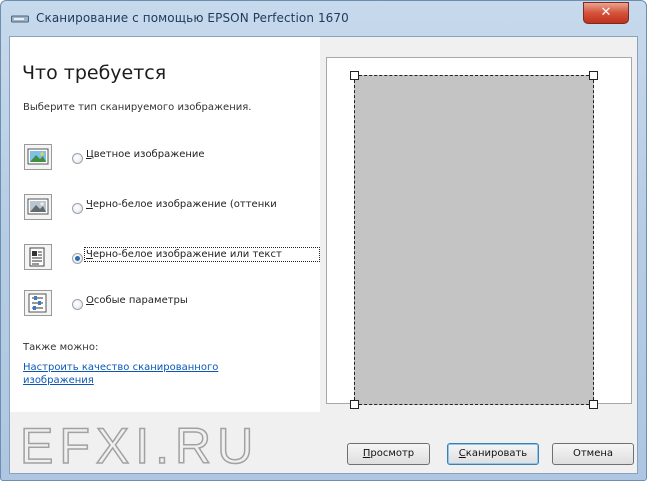  I want to click on page-title: Что требуется, so click(94, 73).